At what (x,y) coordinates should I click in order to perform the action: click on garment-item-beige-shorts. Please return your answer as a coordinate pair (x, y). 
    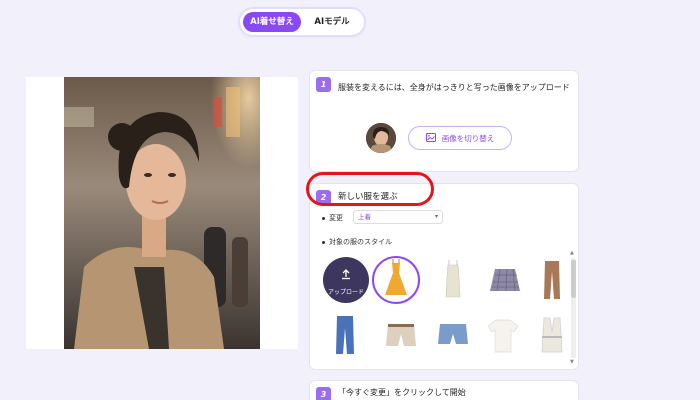
    Looking at the image, I should click on (401, 335).